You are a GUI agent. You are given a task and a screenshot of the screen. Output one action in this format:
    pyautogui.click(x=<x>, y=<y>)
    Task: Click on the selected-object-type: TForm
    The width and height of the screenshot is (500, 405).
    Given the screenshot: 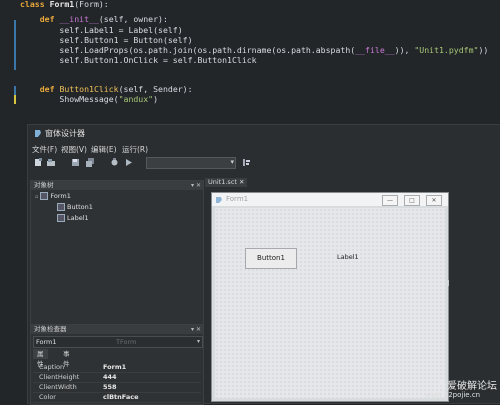 What is the action you would take?
    pyautogui.click(x=126, y=342)
    